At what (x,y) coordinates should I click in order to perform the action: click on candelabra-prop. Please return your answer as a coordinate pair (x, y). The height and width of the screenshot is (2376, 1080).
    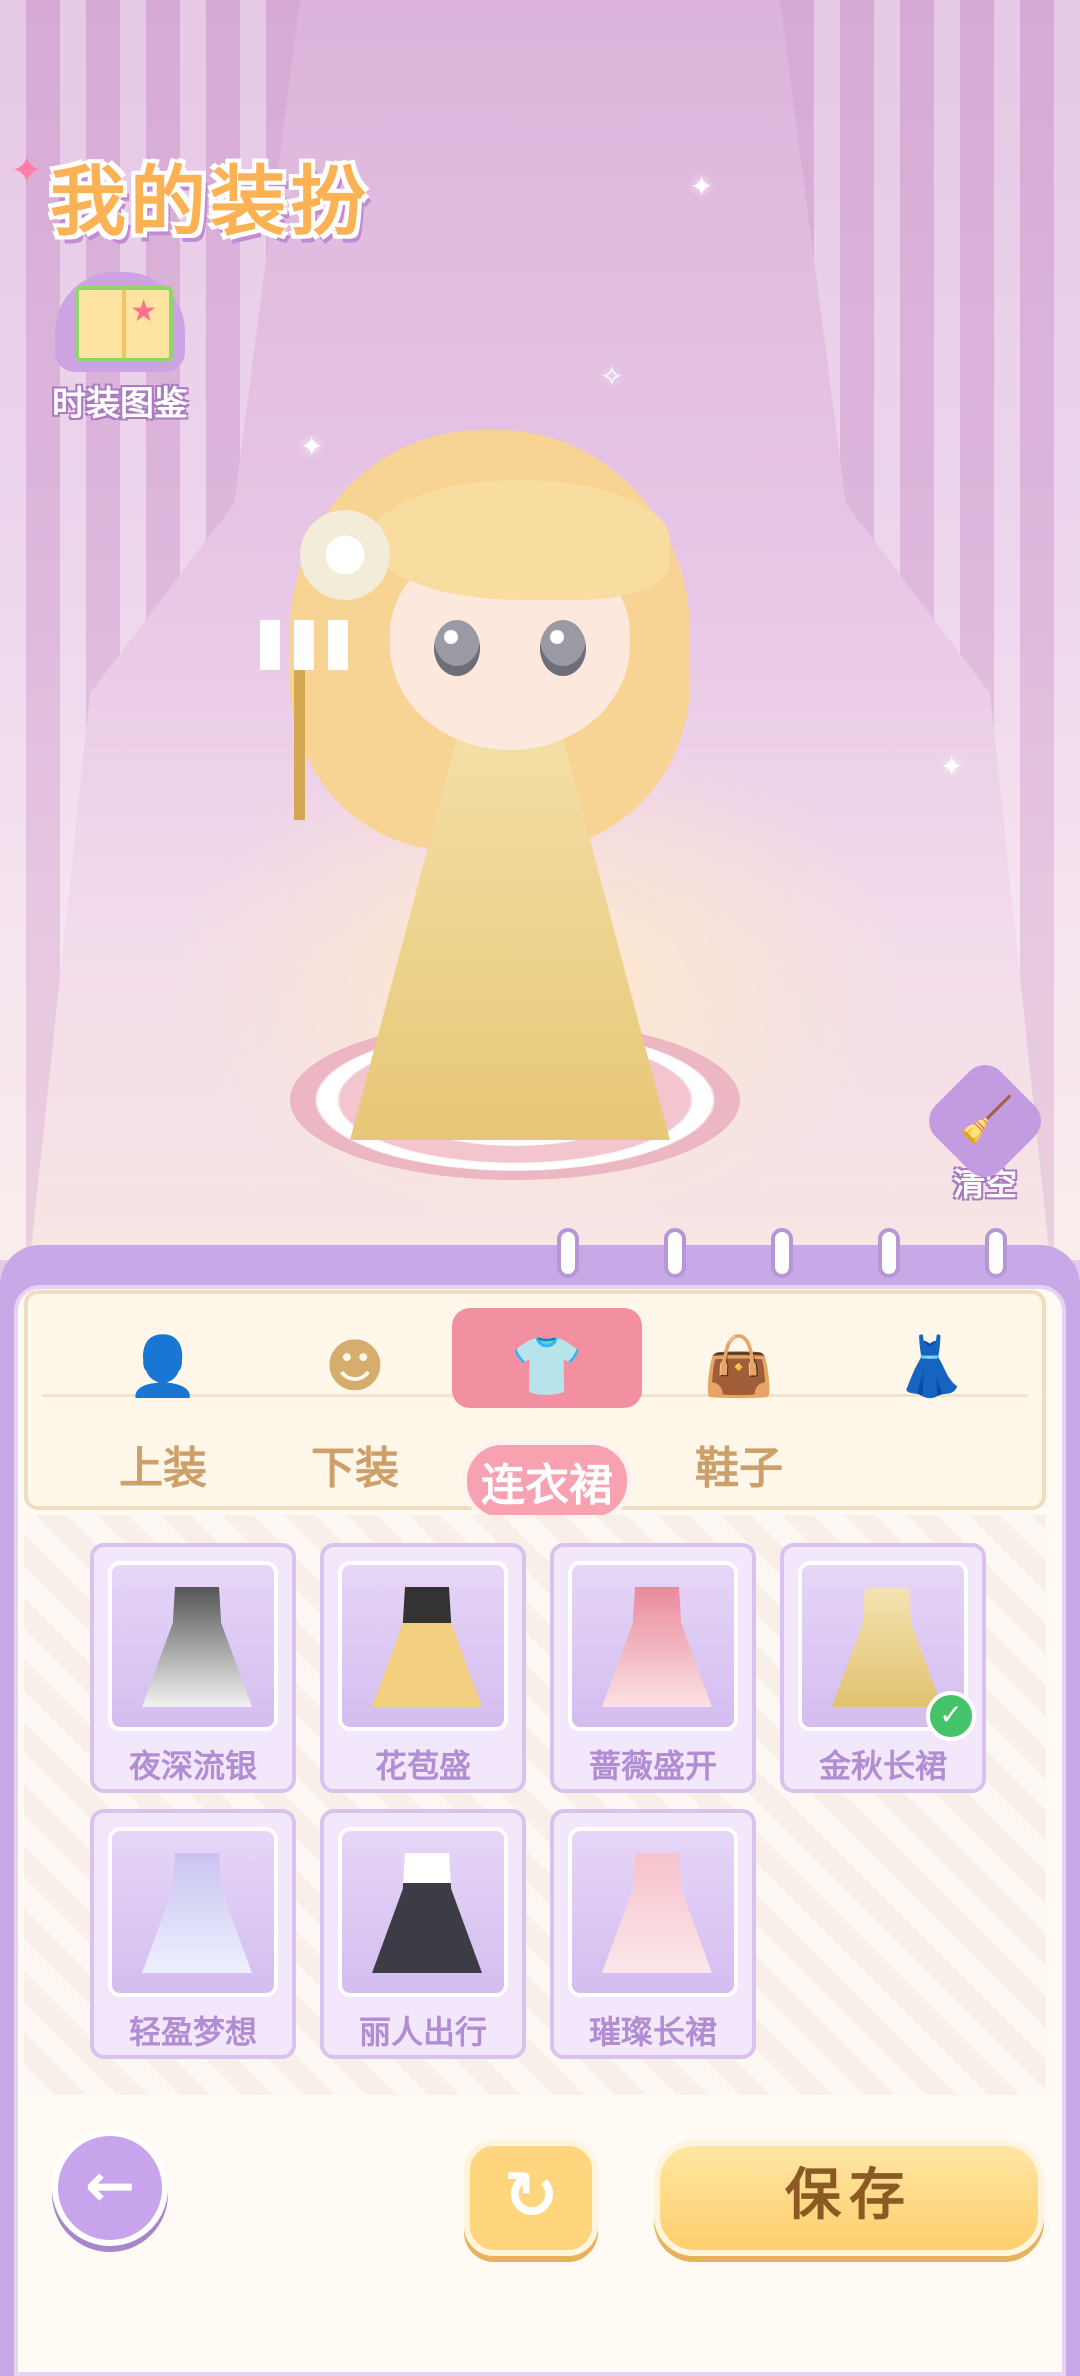
    Looking at the image, I should click on (305, 720).